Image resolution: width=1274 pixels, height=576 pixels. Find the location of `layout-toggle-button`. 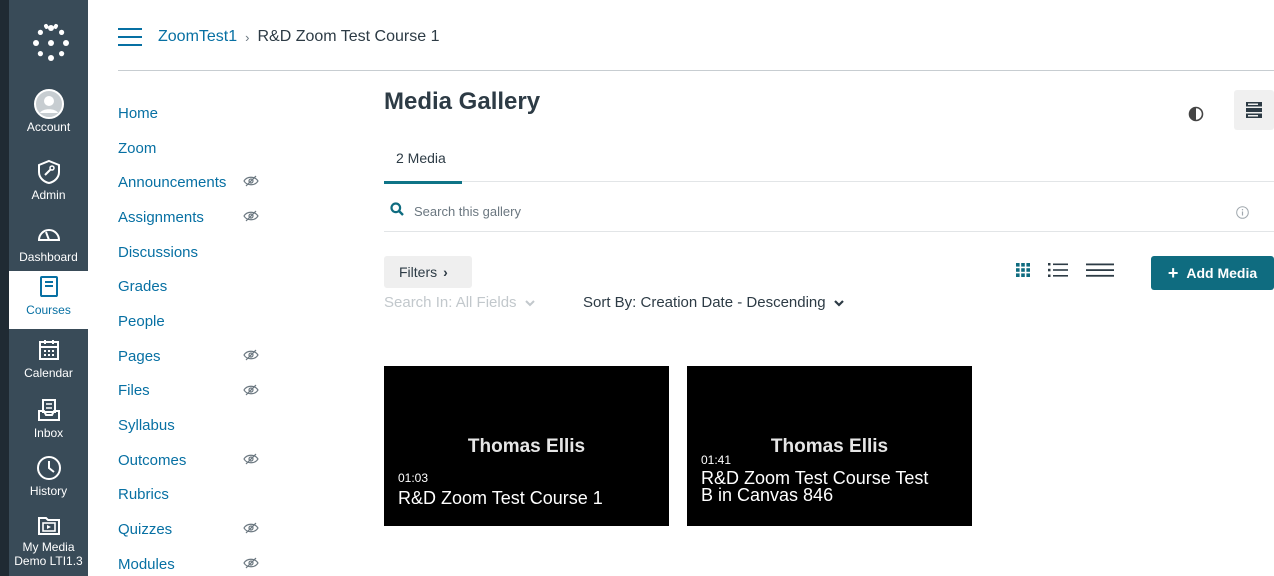

layout-toggle-button is located at coordinates (1254, 110).